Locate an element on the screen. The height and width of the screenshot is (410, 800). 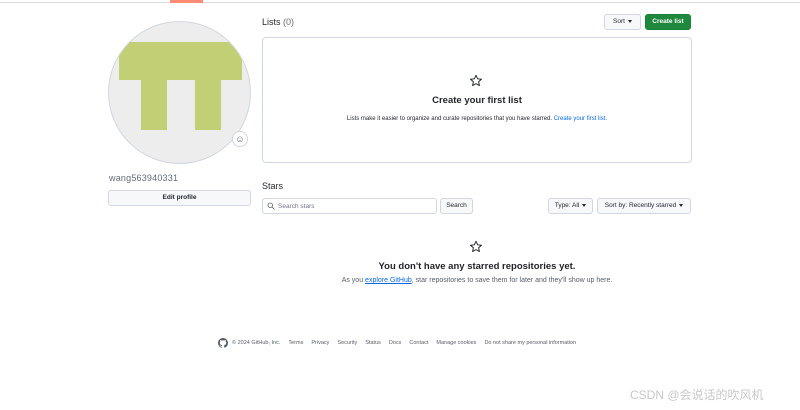
footer-link-do-not-share: Do not share my personal information is located at coordinates (530, 343).